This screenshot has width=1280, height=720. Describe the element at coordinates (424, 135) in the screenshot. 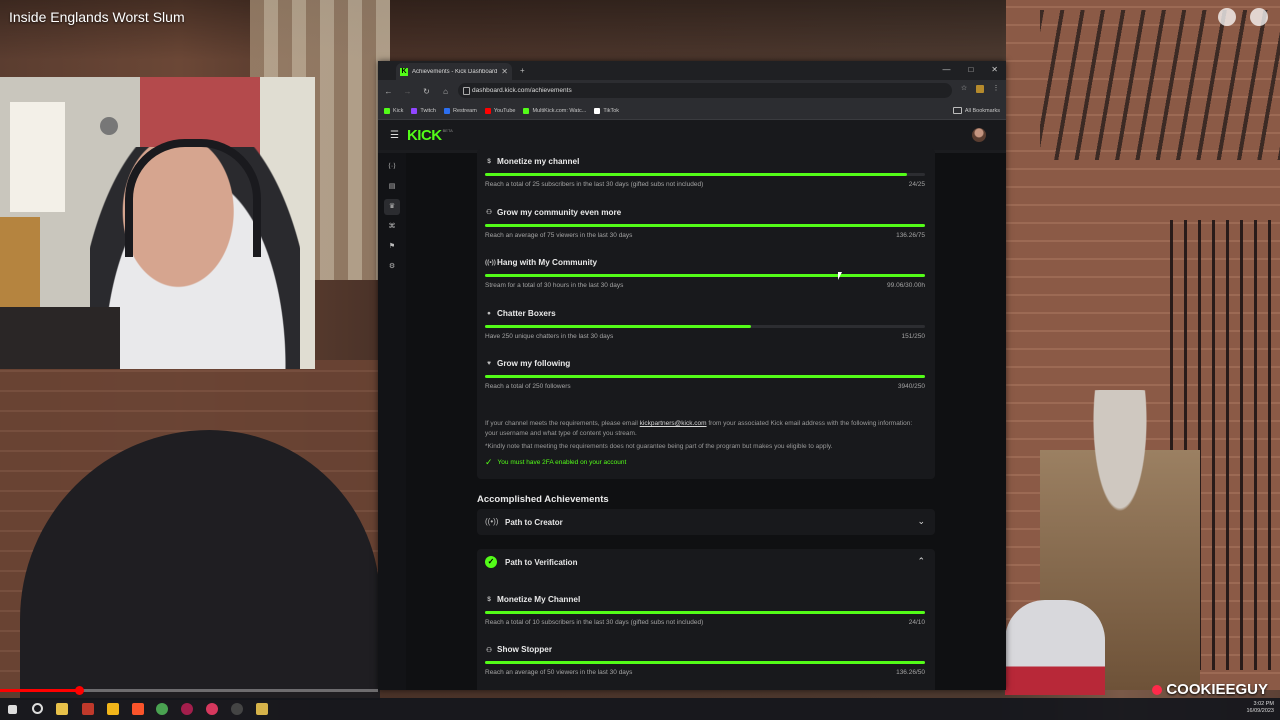

I see `kick-logo: KICK` at that location.